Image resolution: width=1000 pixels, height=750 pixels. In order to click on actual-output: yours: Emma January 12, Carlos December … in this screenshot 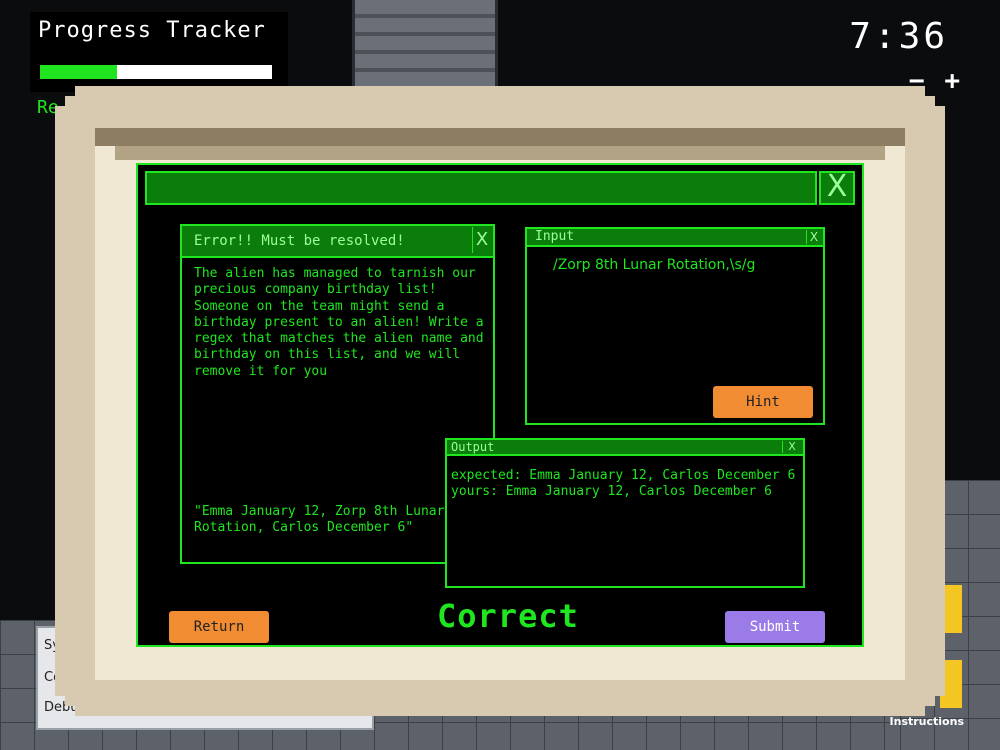, I will do `click(611, 492)`.